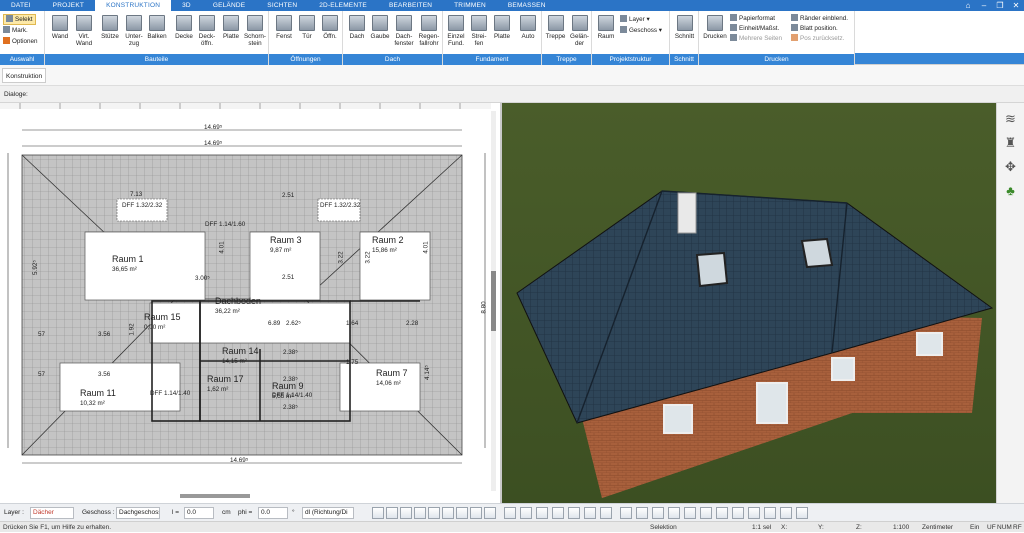 The width and height of the screenshot is (1024, 533). Describe the element at coordinates (558, 513) in the screenshot. I see `3d-tool-4-icon` at that location.